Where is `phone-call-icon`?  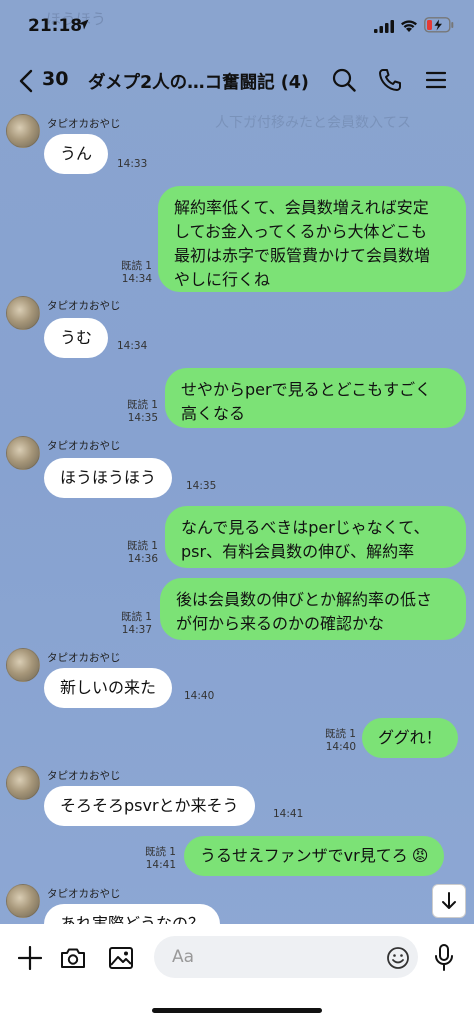 phone-call-icon is located at coordinates (390, 80).